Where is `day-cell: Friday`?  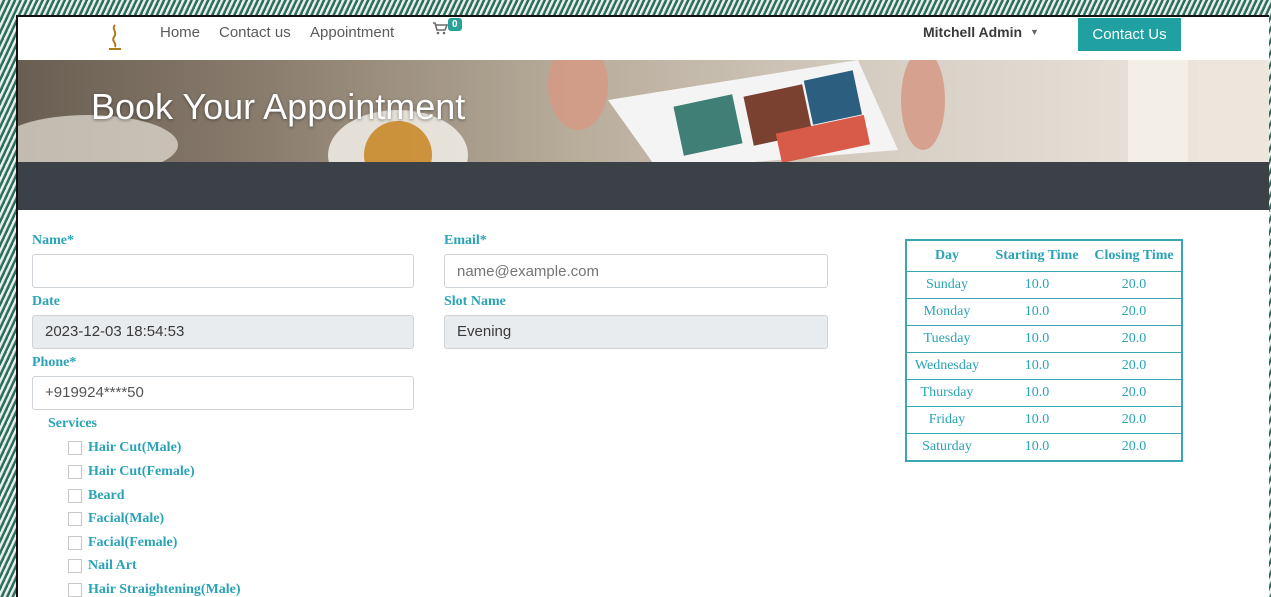 day-cell: Friday is located at coordinates (946, 420).